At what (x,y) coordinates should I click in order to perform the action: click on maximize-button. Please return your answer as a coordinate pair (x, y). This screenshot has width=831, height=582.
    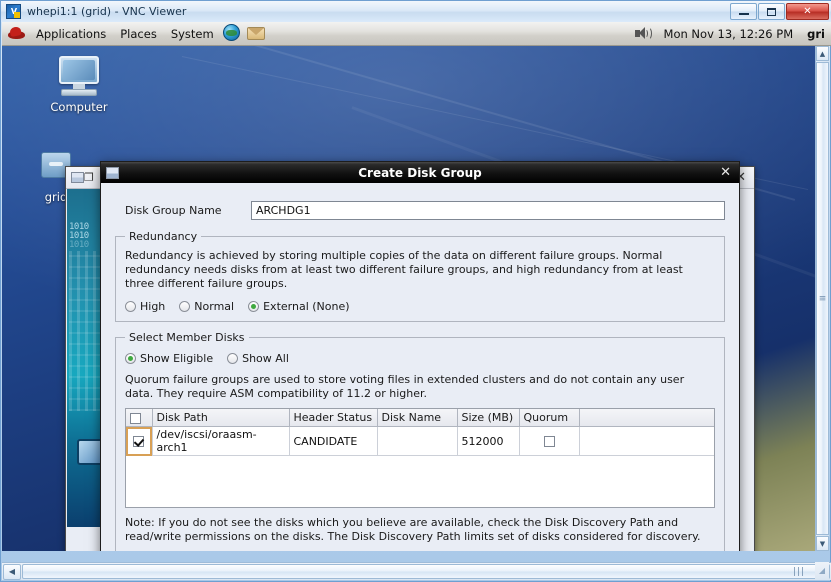
    Looking at the image, I should click on (771, 11).